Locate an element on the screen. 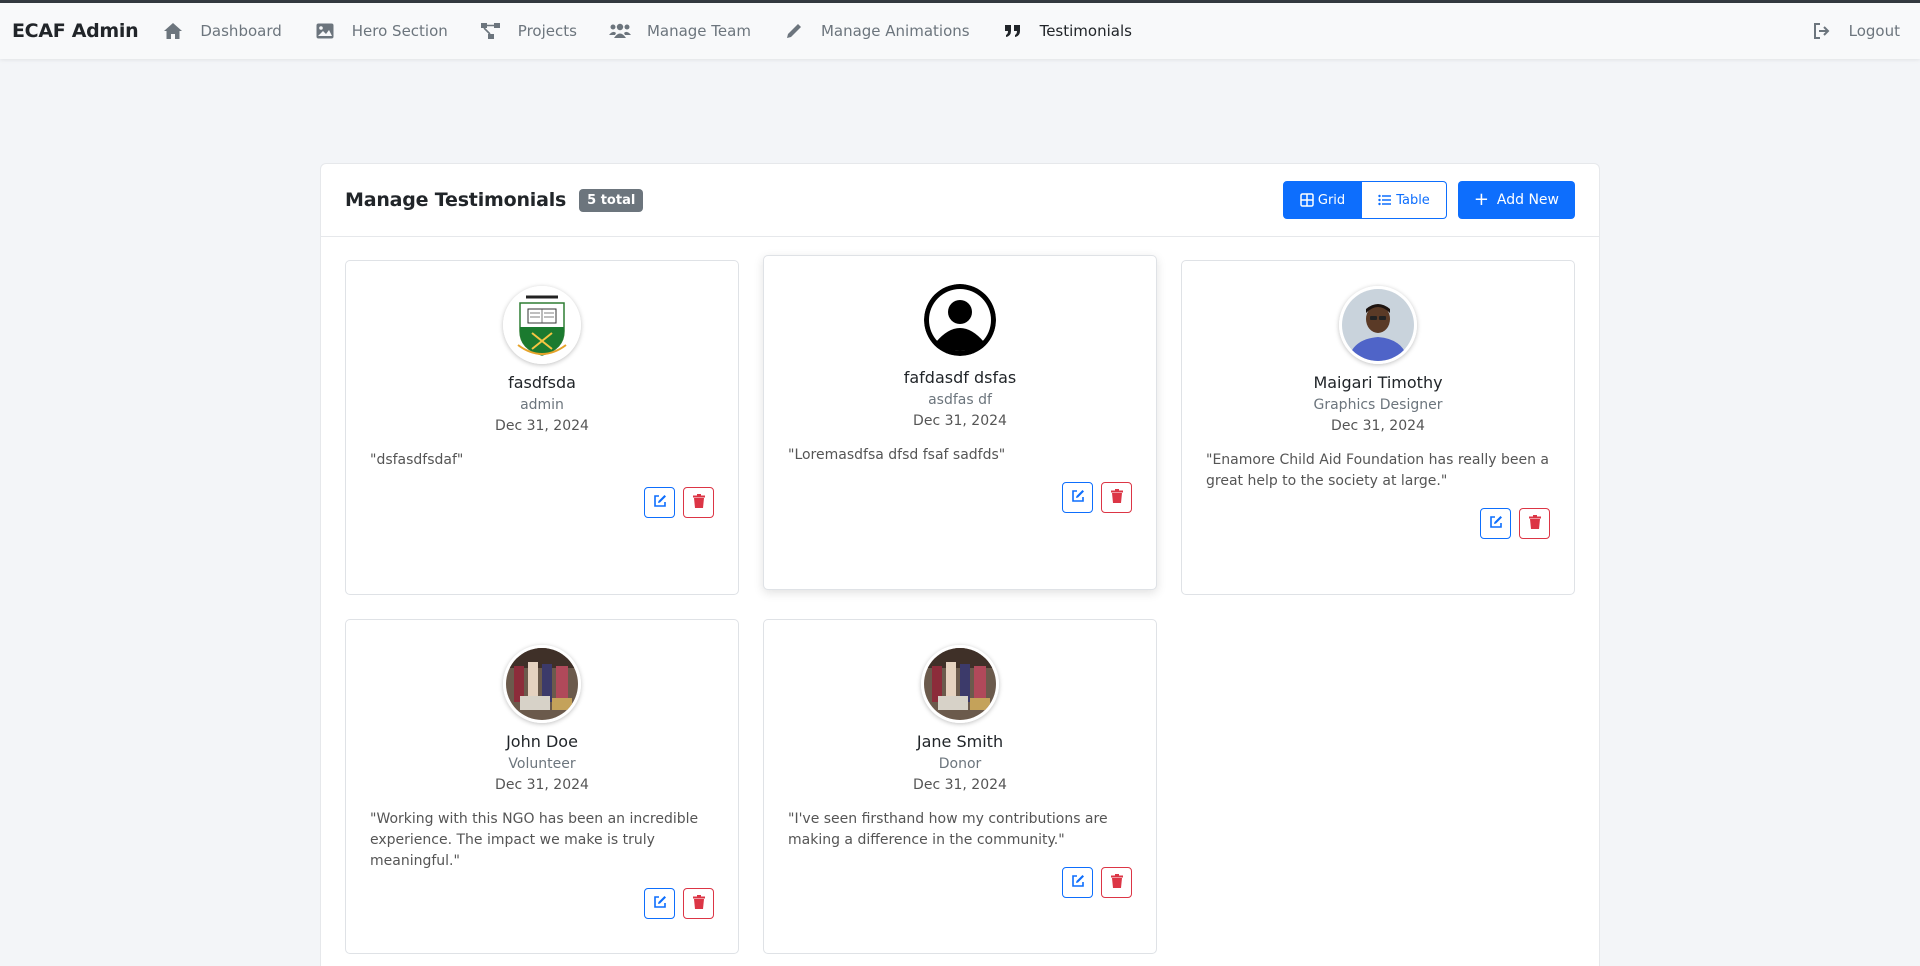  nav-label: Testimonials is located at coordinates (1085, 31).